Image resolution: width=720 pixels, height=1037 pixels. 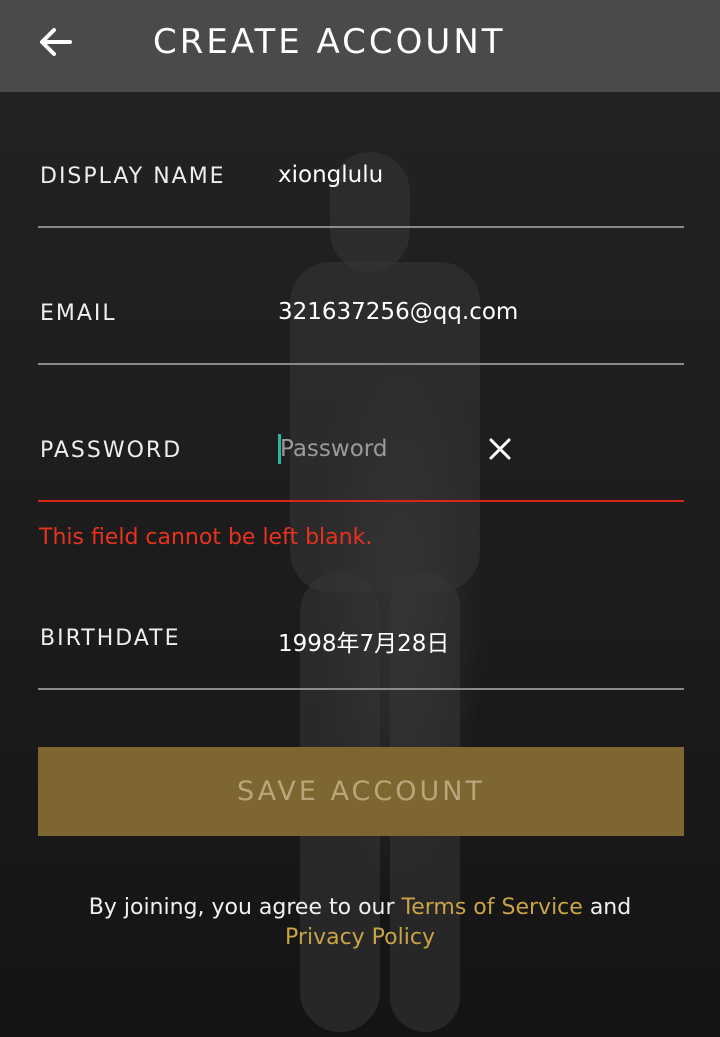 What do you see at coordinates (206, 537) in the screenshot?
I see `password-error-message: This field cannot be left blank.` at bounding box center [206, 537].